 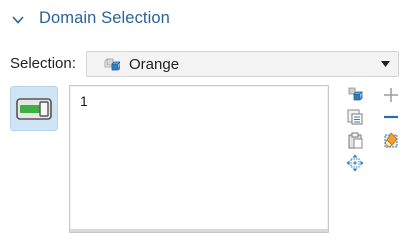 I want to click on paste-button, so click(x=355, y=140).